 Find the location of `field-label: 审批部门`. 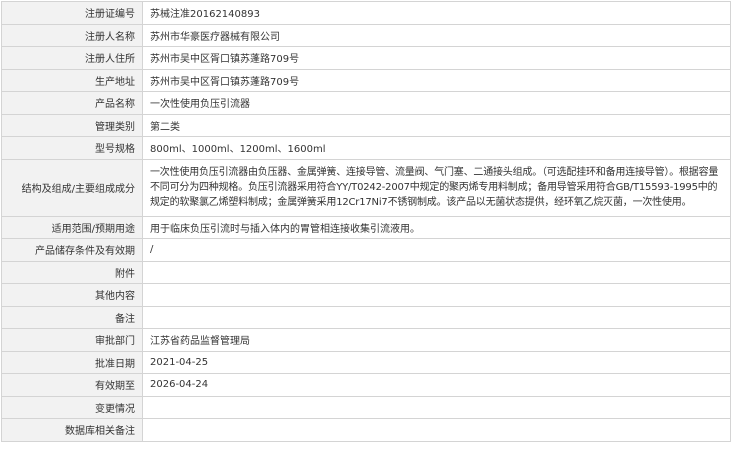

field-label: 审批部门 is located at coordinates (72, 340).